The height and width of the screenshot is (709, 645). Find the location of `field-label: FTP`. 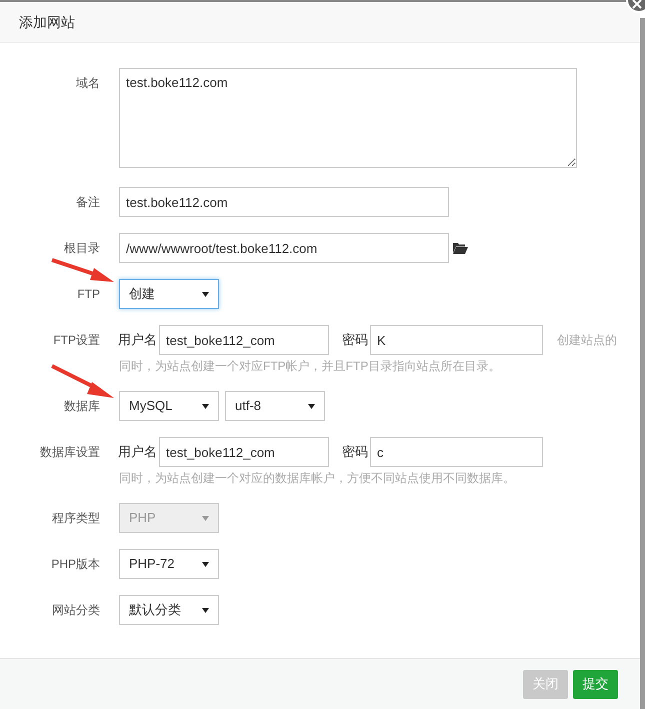

field-label: FTP is located at coordinates (88, 294).